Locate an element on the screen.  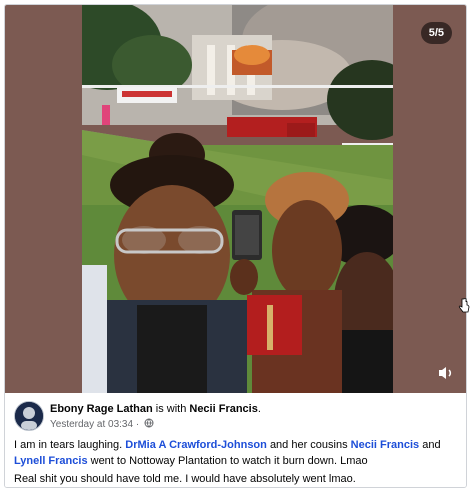
author-name: Ebony Rage Lathan is located at coordinates (101, 409).